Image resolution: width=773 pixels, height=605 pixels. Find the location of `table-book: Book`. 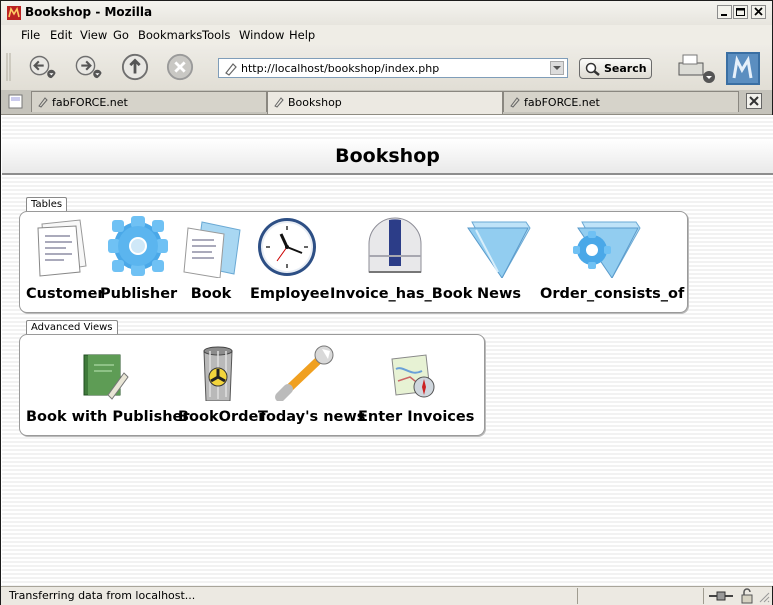

table-book: Book is located at coordinates (211, 262).